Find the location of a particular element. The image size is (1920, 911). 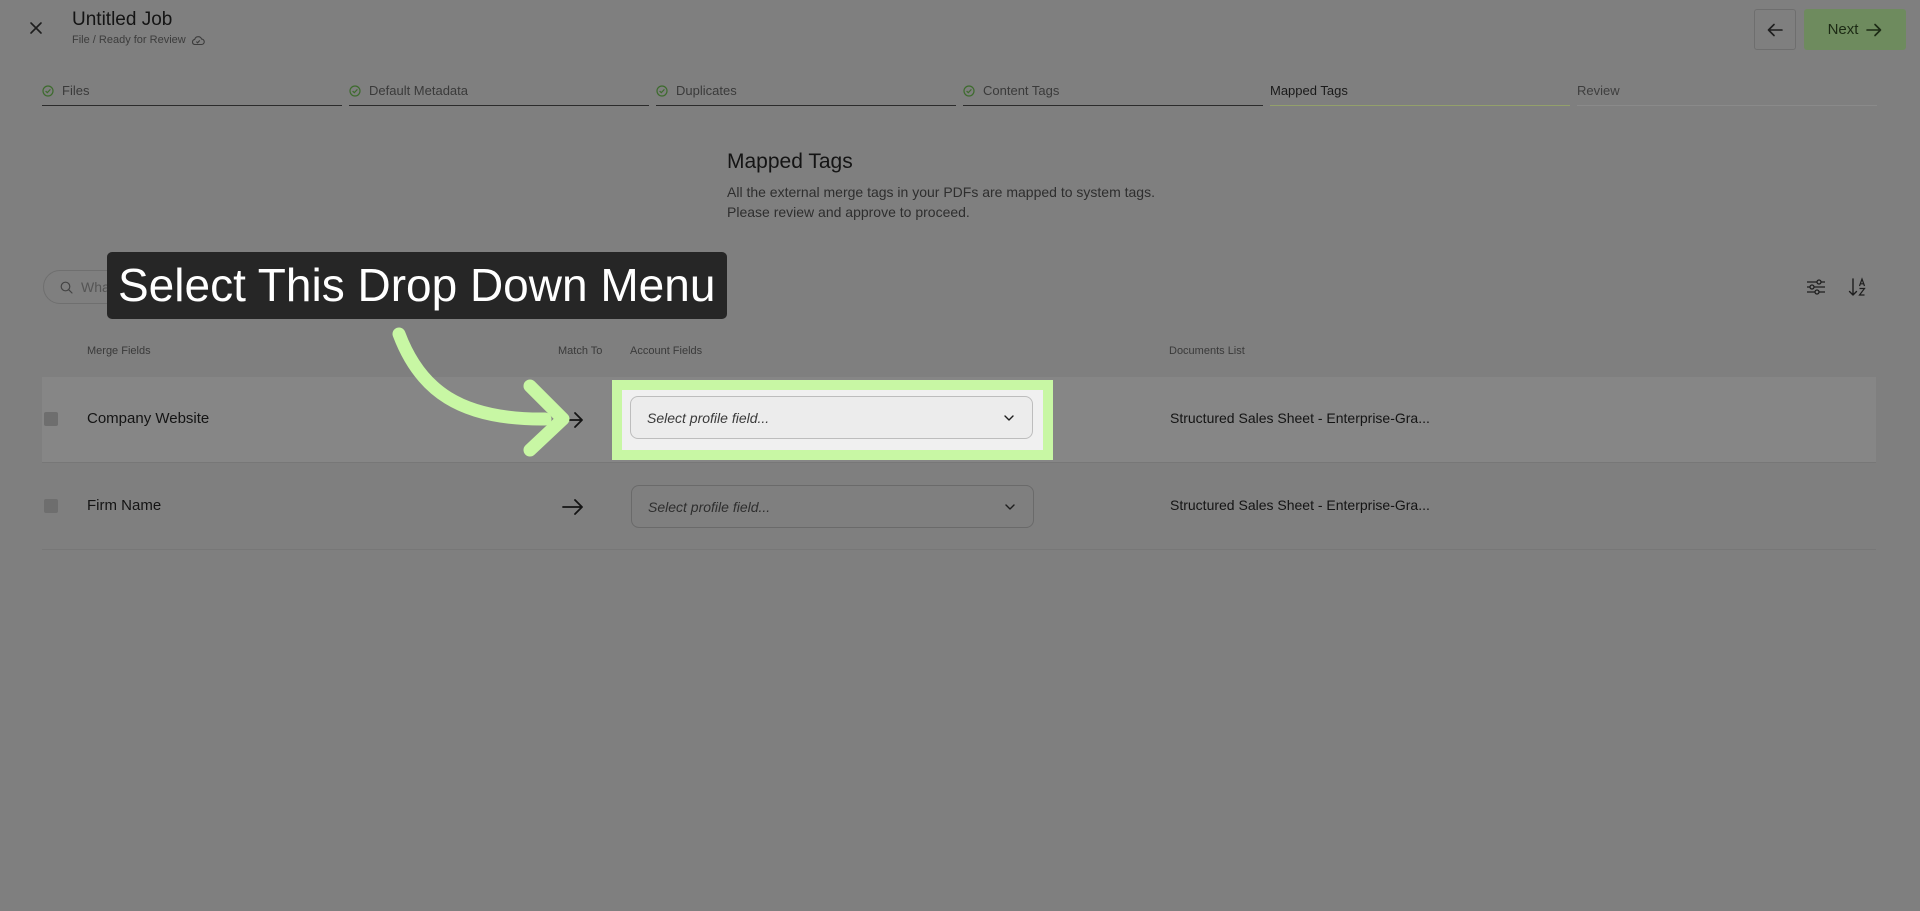

filter-button is located at coordinates (1816, 287).